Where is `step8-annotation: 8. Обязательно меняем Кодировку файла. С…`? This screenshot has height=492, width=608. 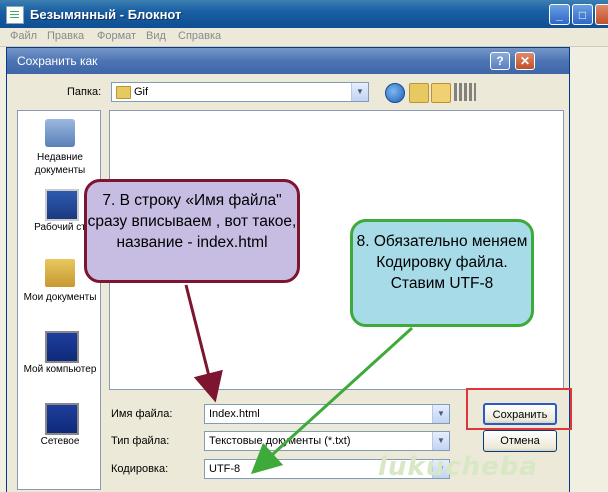 step8-annotation: 8. Обязательно меняем Кодировку файла. С… is located at coordinates (442, 273).